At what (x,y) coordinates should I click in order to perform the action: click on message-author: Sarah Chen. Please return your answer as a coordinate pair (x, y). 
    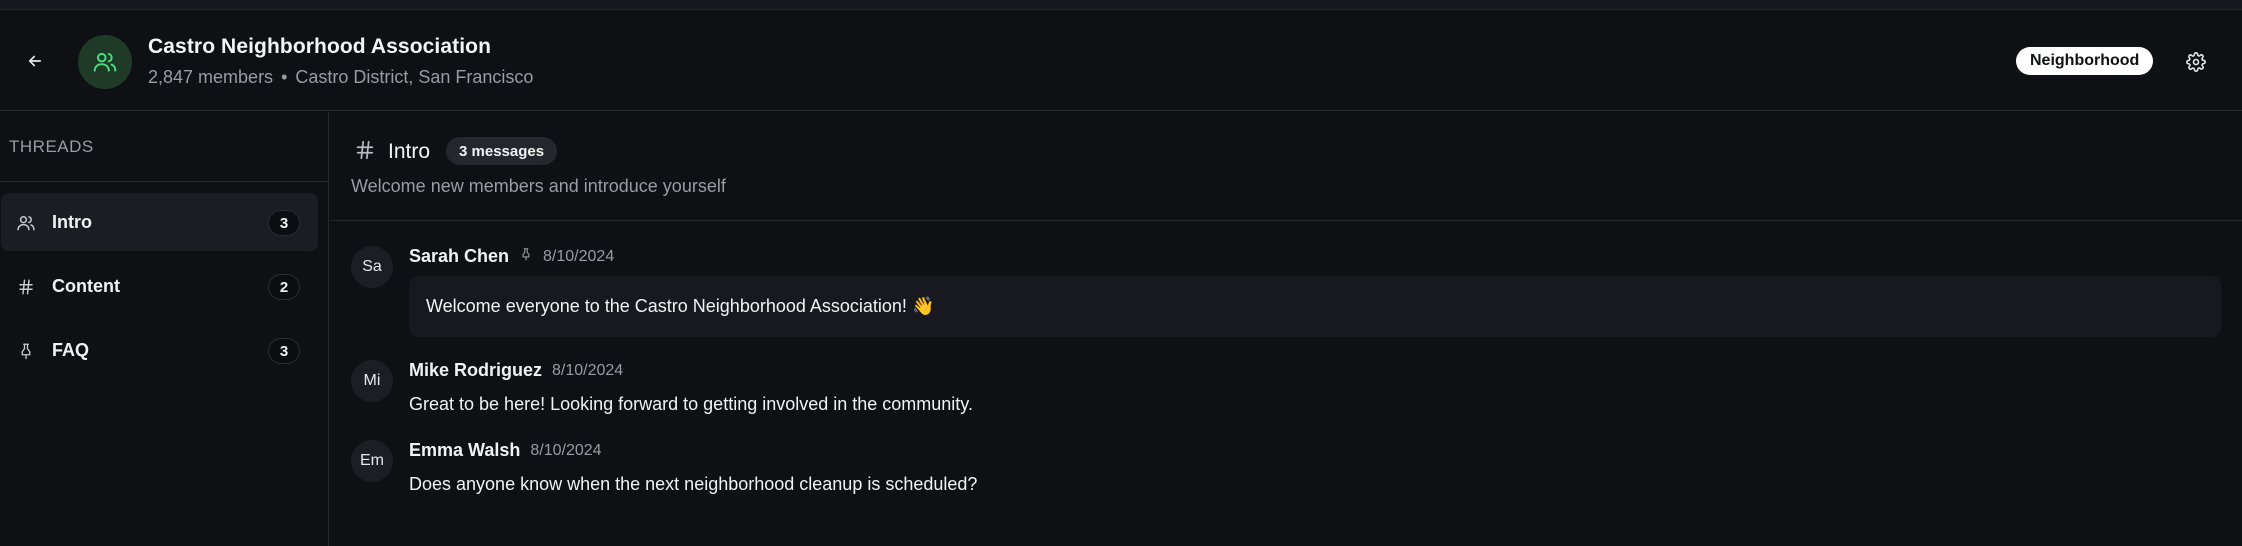
    Looking at the image, I should click on (459, 256).